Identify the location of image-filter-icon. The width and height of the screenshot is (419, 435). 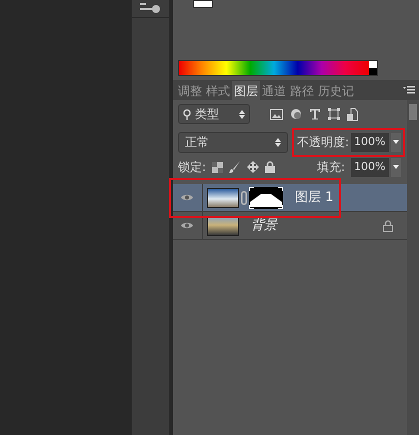
(276, 114).